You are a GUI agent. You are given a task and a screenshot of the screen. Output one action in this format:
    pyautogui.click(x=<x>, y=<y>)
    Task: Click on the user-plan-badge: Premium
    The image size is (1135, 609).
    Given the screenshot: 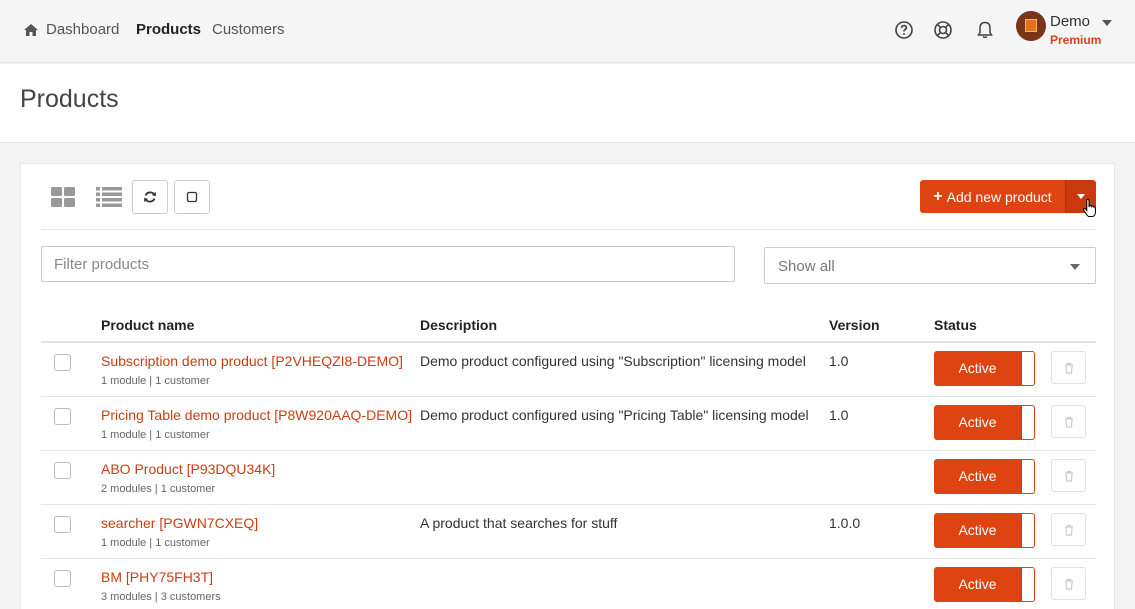 What is the action you would take?
    pyautogui.click(x=1076, y=40)
    